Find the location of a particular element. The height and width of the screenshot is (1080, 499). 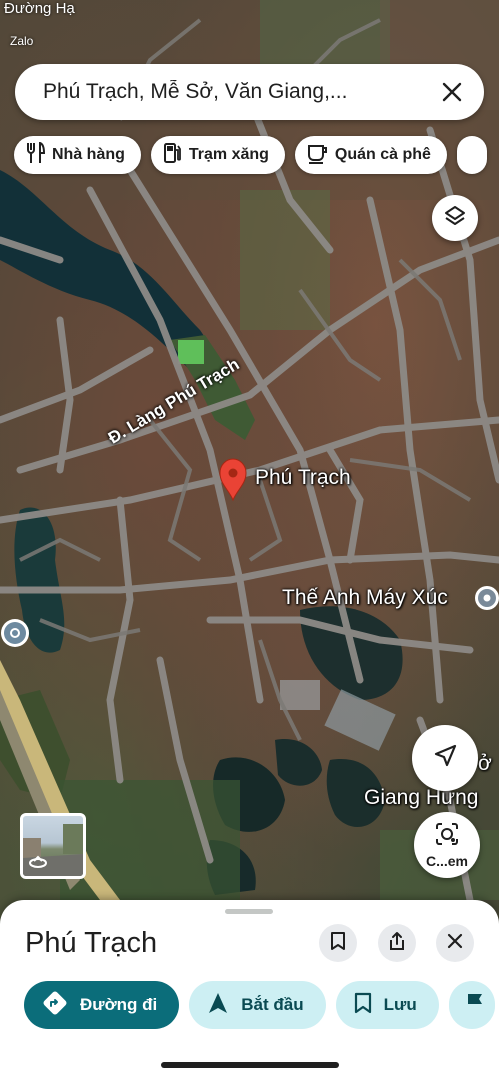

chip-label: Quán cà phê is located at coordinates (382, 154).